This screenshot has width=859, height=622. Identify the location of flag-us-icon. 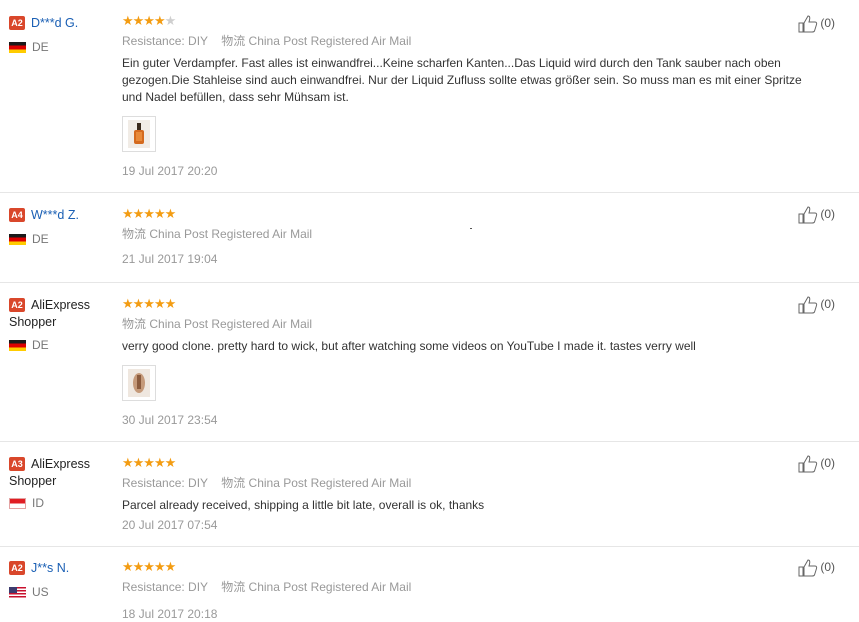
(17, 593).